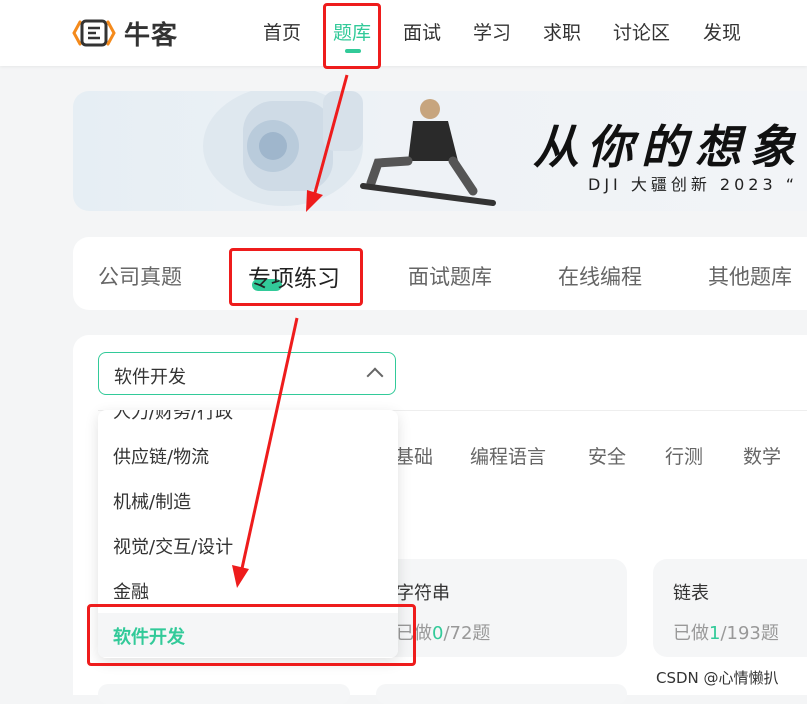 This screenshot has height=704, width=807. What do you see at coordinates (290, 331) in the screenshot?
I see `annotation-arrows` at bounding box center [290, 331].